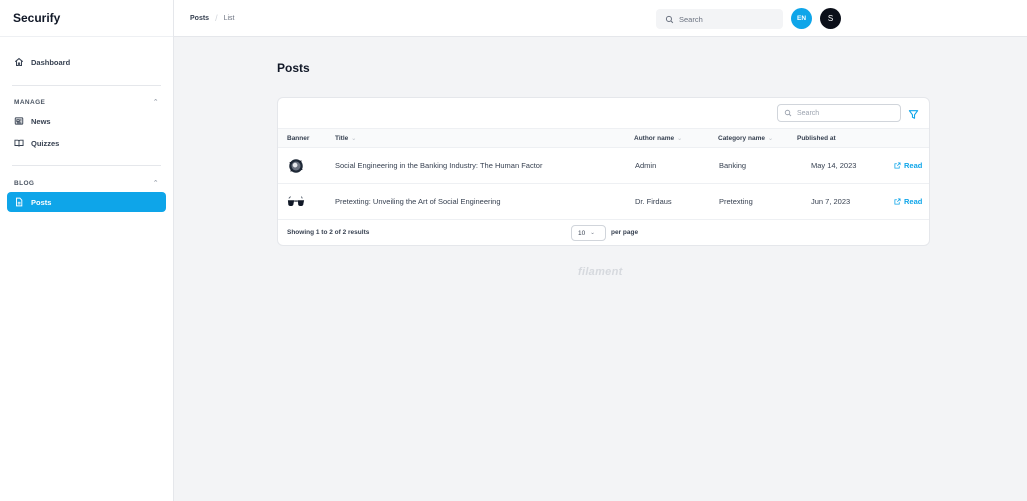 Image resolution: width=1027 pixels, height=501 pixels. Describe the element at coordinates (86, 102) in the screenshot. I see `group-header-manage: MANAGE ⌃` at that location.